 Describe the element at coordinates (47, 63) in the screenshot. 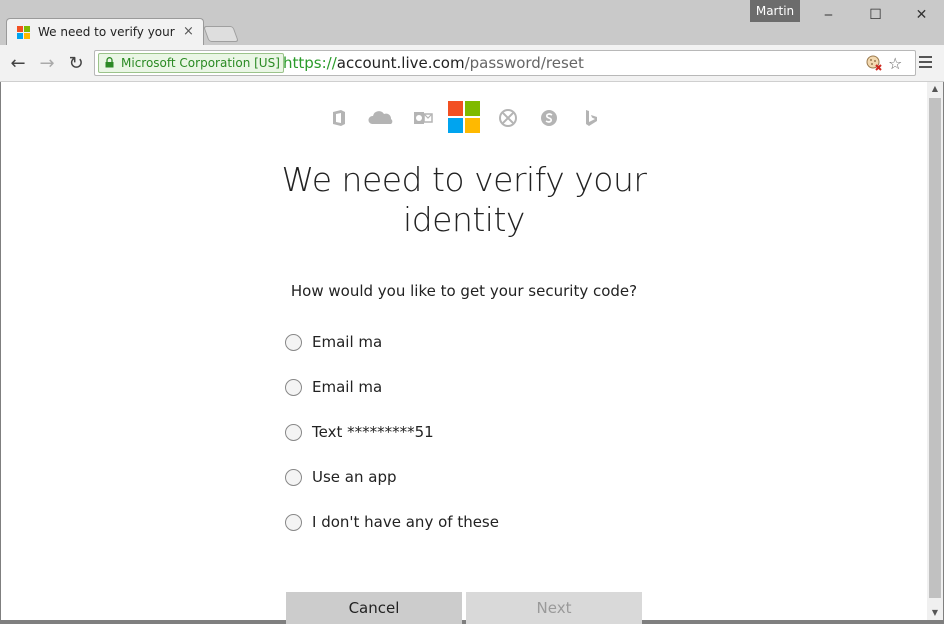

I see `forward-button: →` at that location.